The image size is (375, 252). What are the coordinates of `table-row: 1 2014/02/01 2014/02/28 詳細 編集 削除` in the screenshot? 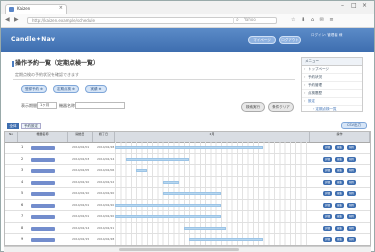 It's located at (187, 148).